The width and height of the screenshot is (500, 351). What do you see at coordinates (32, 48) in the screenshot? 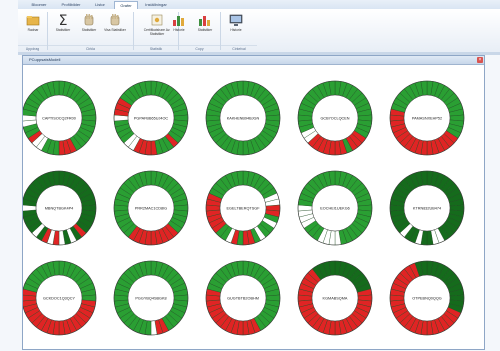
I see `group-label-uppdrag: Uppdrag` at bounding box center [32, 48].